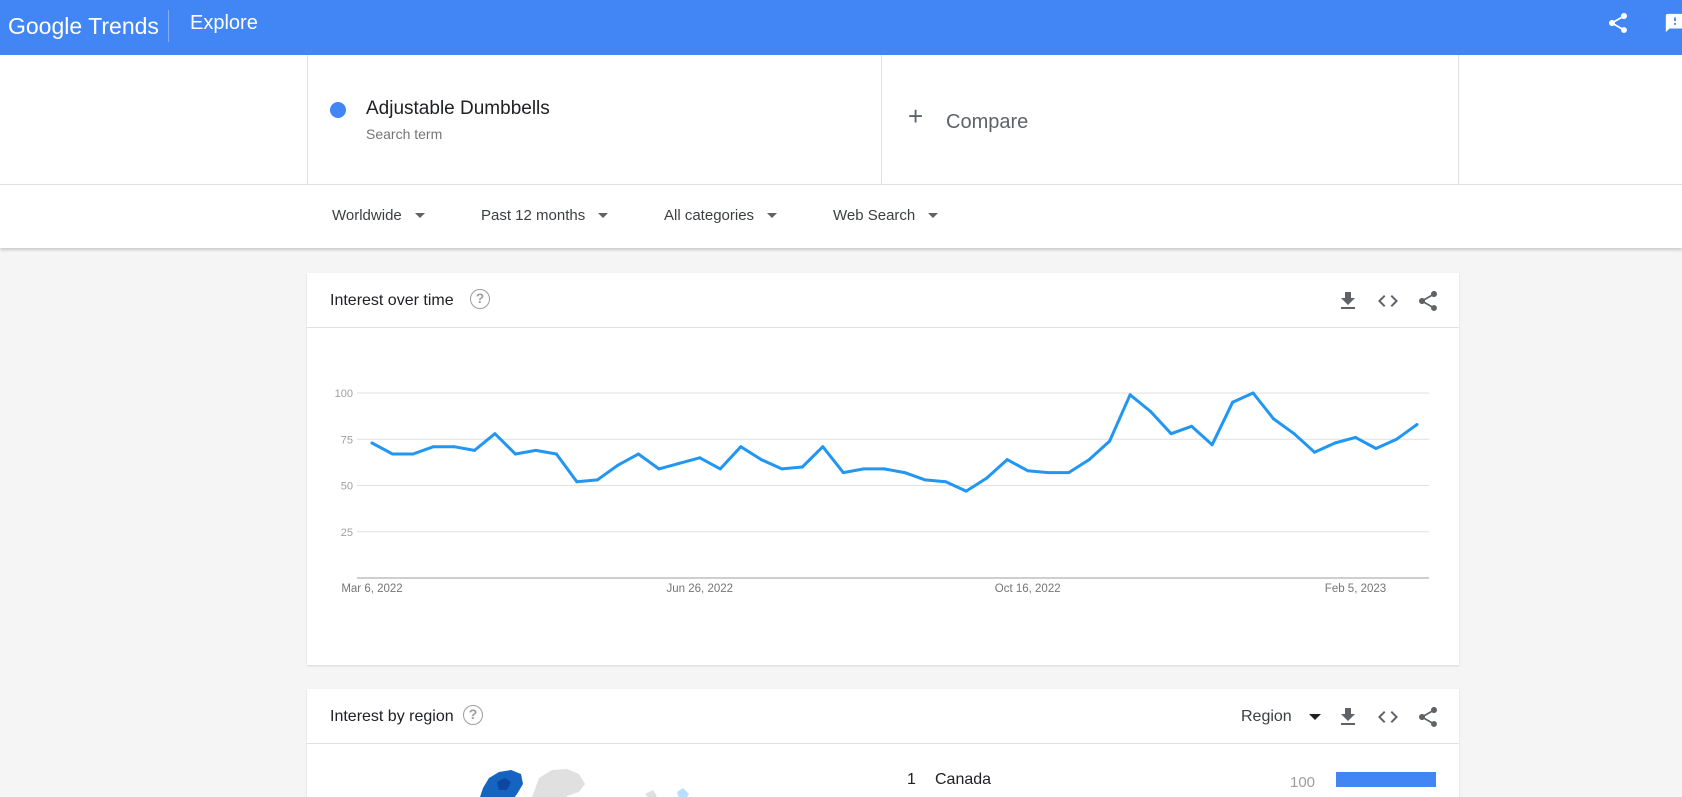 The height and width of the screenshot is (797, 1682). Describe the element at coordinates (594, 119) in the screenshot. I see `search-term-card: Adjustable Dumbbells Search term` at that location.